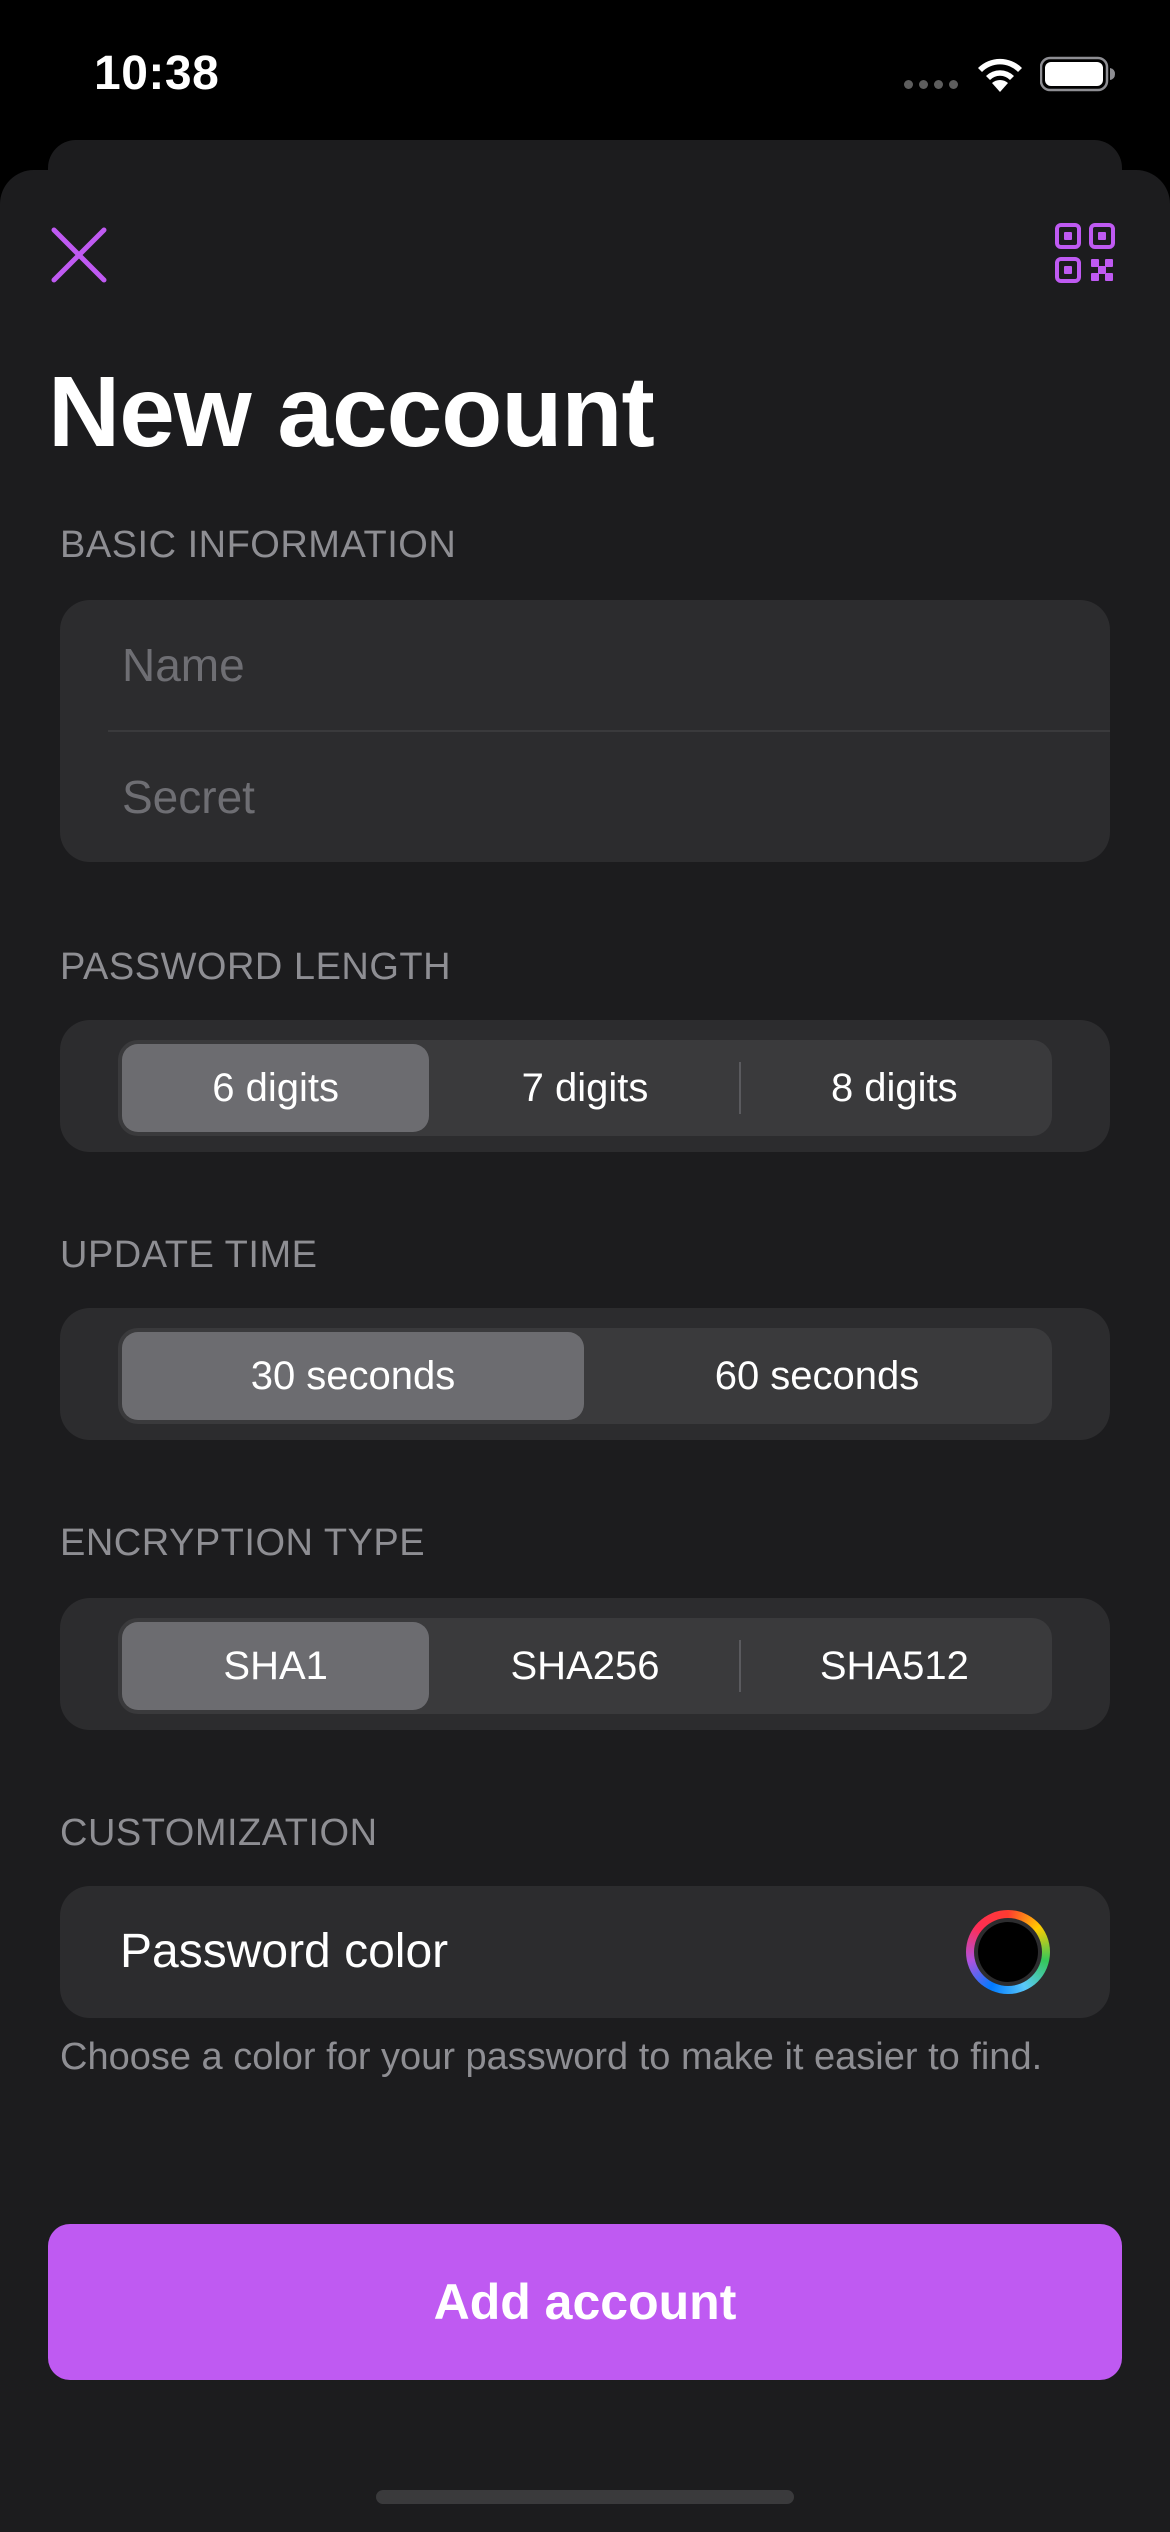  Describe the element at coordinates (219, 1833) in the screenshot. I see `section-header-customization: CUSTOMIZATION` at that location.